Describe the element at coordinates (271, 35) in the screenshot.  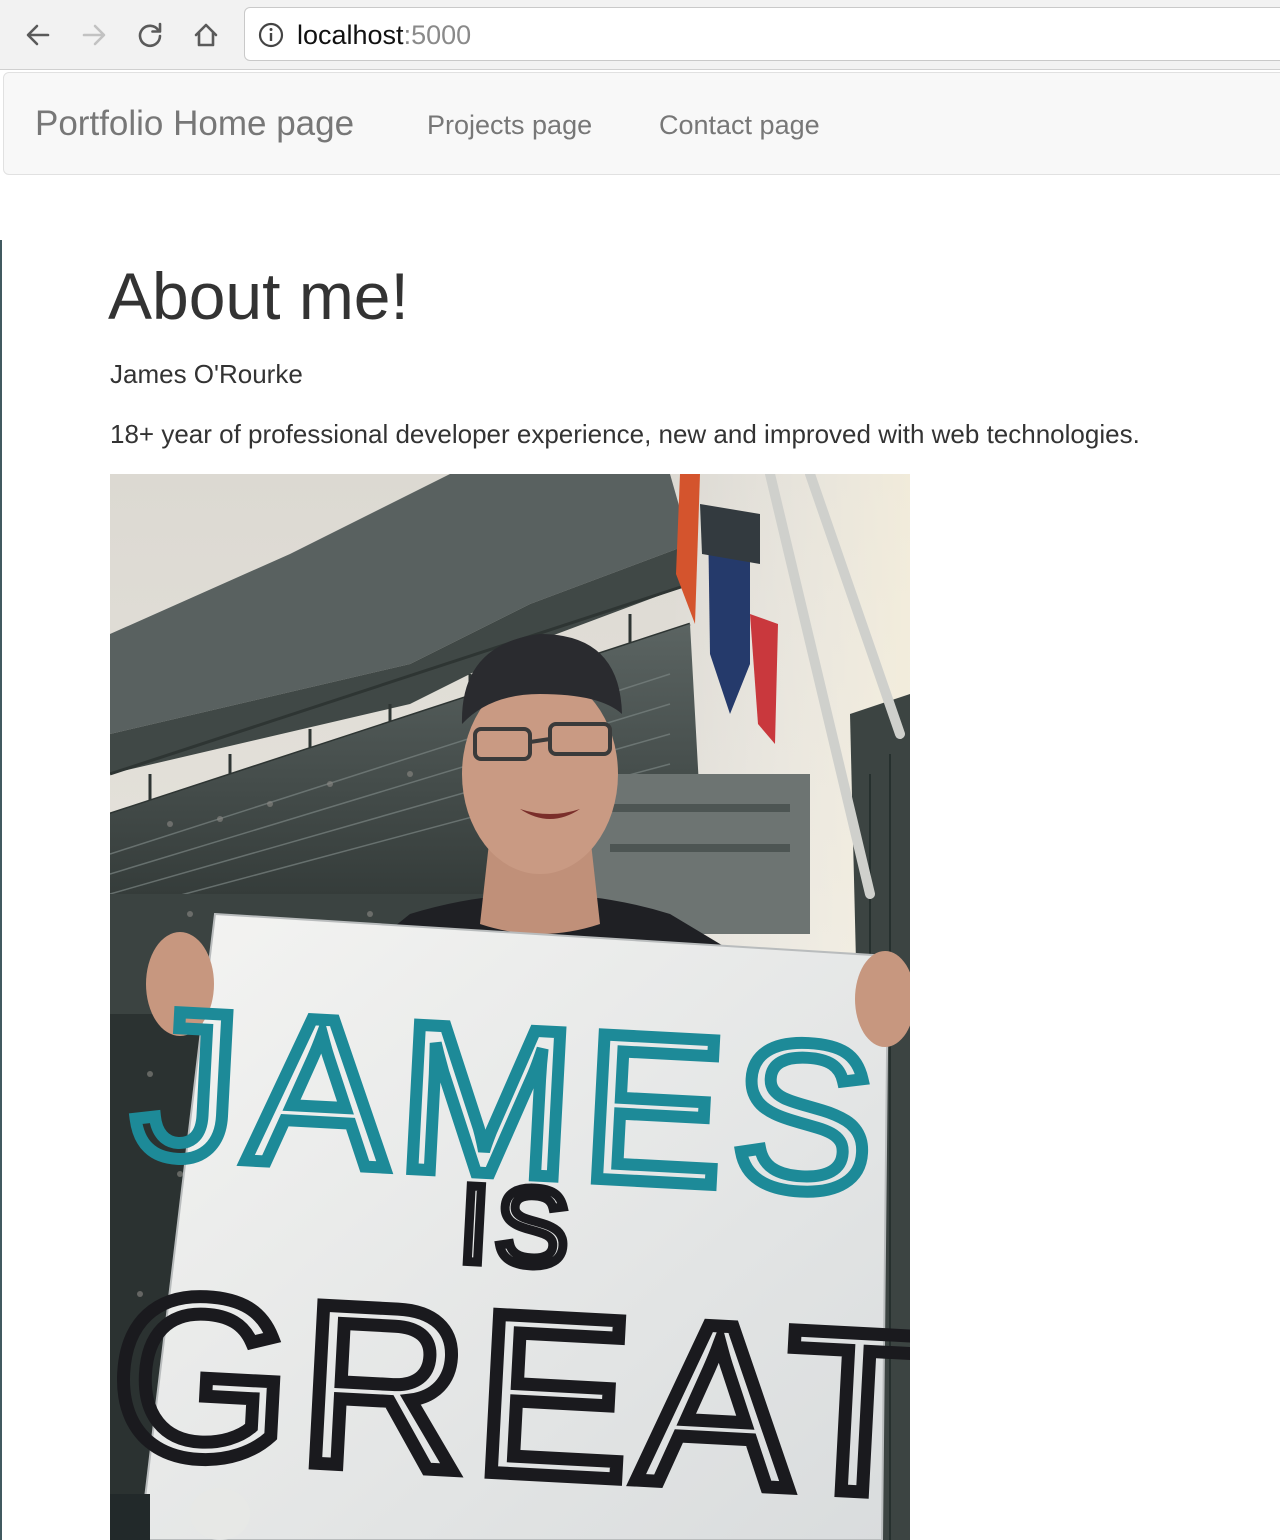
I see `info-circle-icon` at that location.